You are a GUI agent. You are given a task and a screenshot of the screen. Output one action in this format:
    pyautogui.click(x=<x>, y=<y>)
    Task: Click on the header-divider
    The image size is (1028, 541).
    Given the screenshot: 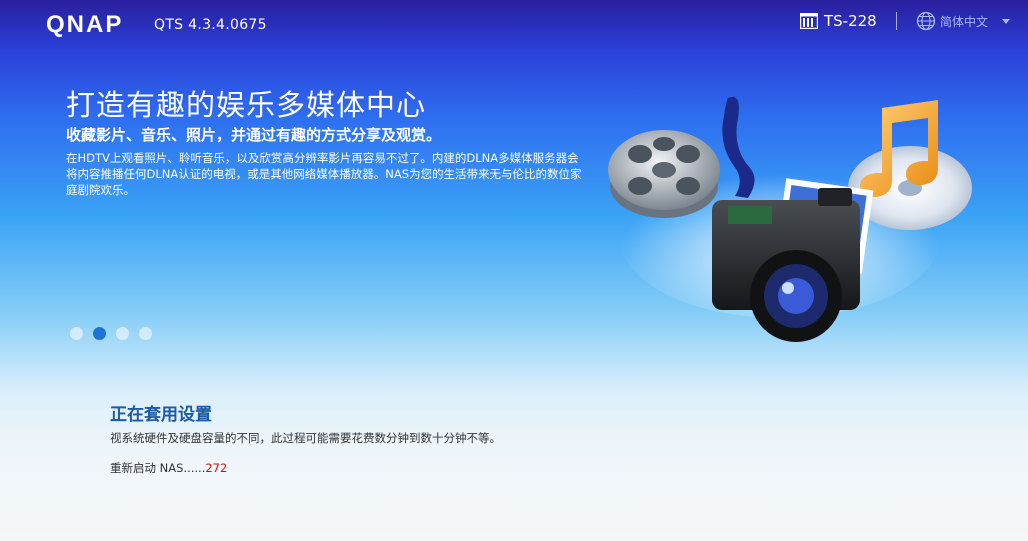 What is the action you would take?
    pyautogui.click(x=896, y=21)
    